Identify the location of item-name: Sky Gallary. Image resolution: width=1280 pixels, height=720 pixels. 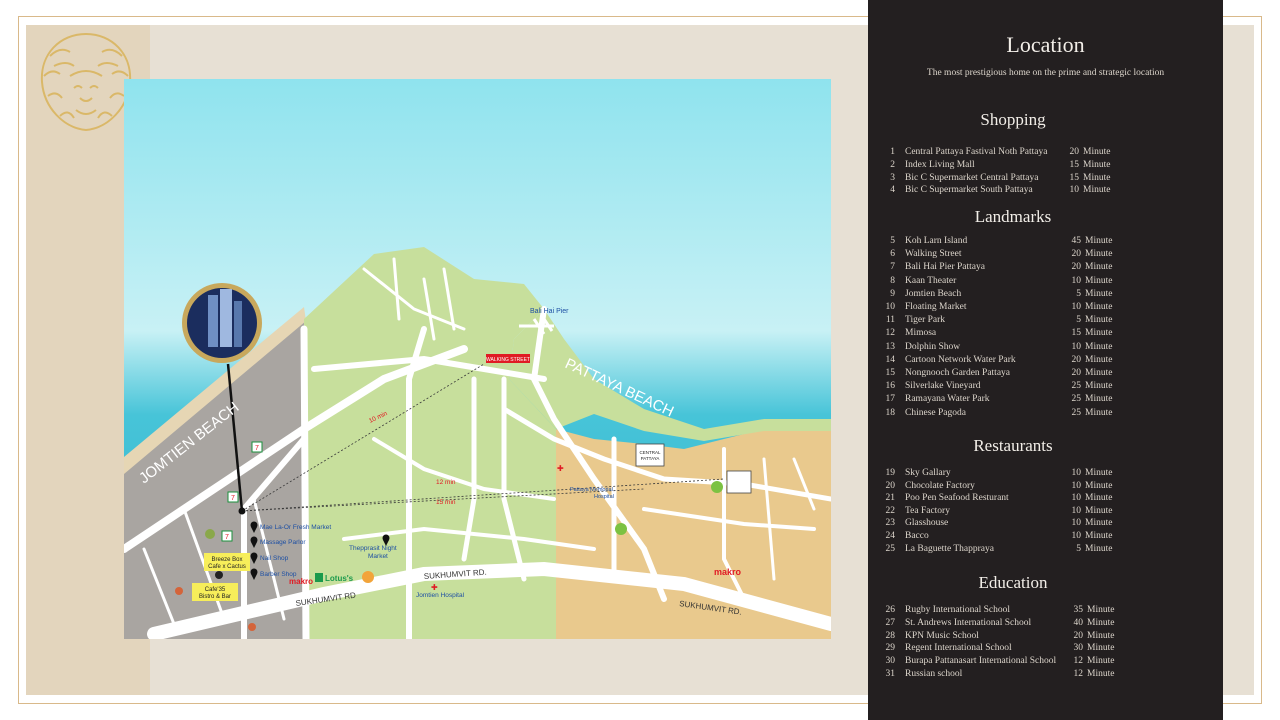
(928, 473).